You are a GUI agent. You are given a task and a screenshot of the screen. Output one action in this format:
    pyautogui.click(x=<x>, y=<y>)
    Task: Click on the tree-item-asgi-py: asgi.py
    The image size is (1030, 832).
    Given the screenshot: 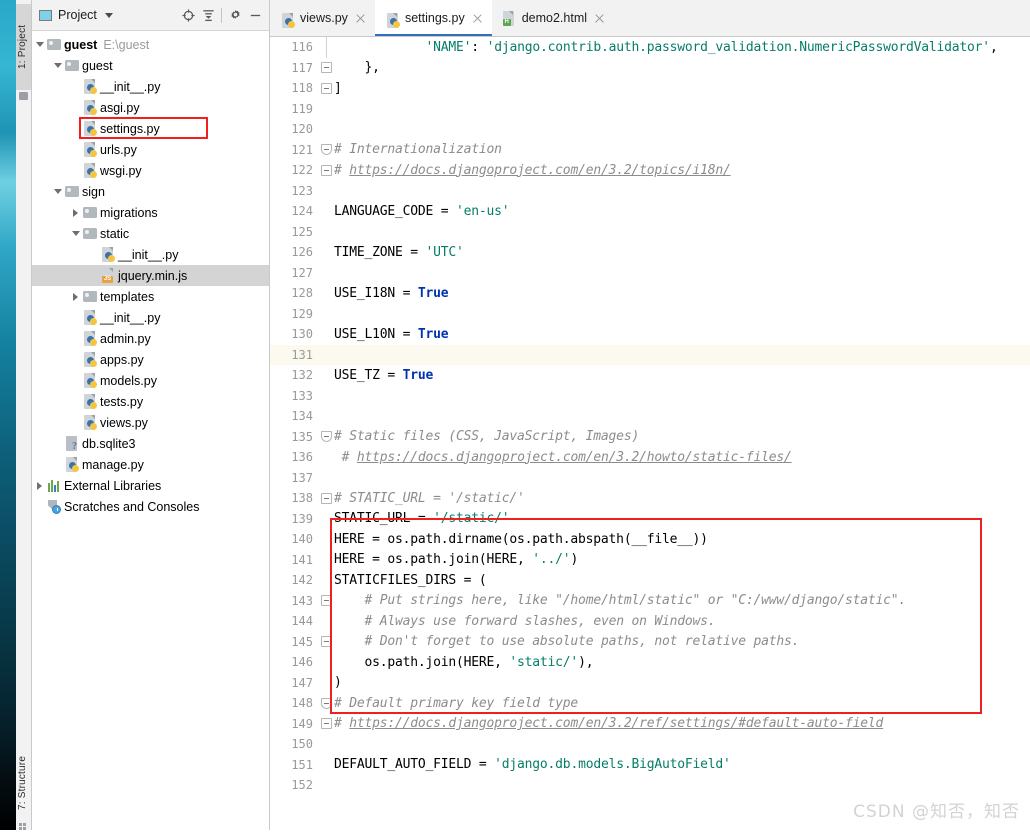 What is the action you would take?
    pyautogui.click(x=150, y=107)
    